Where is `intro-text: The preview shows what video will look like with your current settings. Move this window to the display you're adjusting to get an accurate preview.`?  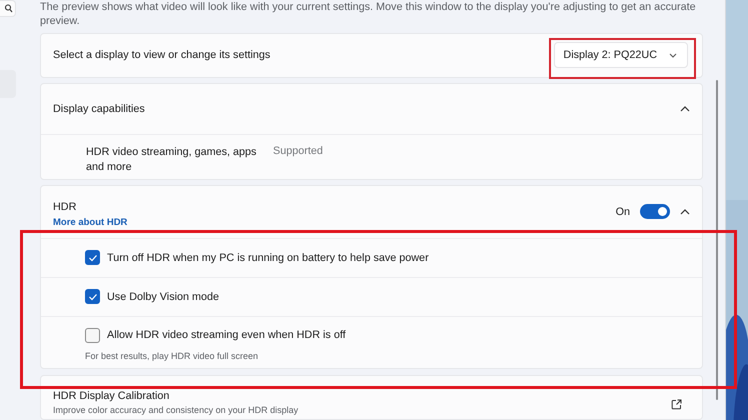
intro-text: The preview shows what video will look like with your current settings. Move this window to the display you're adjusting to get an accurate preview. is located at coordinates (368, 14).